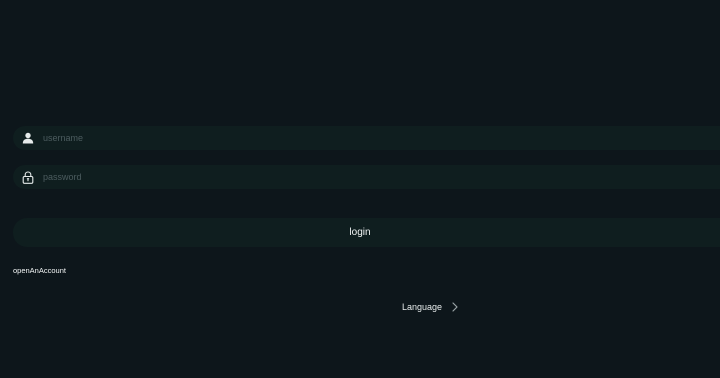 The image size is (720, 378). What do you see at coordinates (363, 177) in the screenshot?
I see `password-input` at bounding box center [363, 177].